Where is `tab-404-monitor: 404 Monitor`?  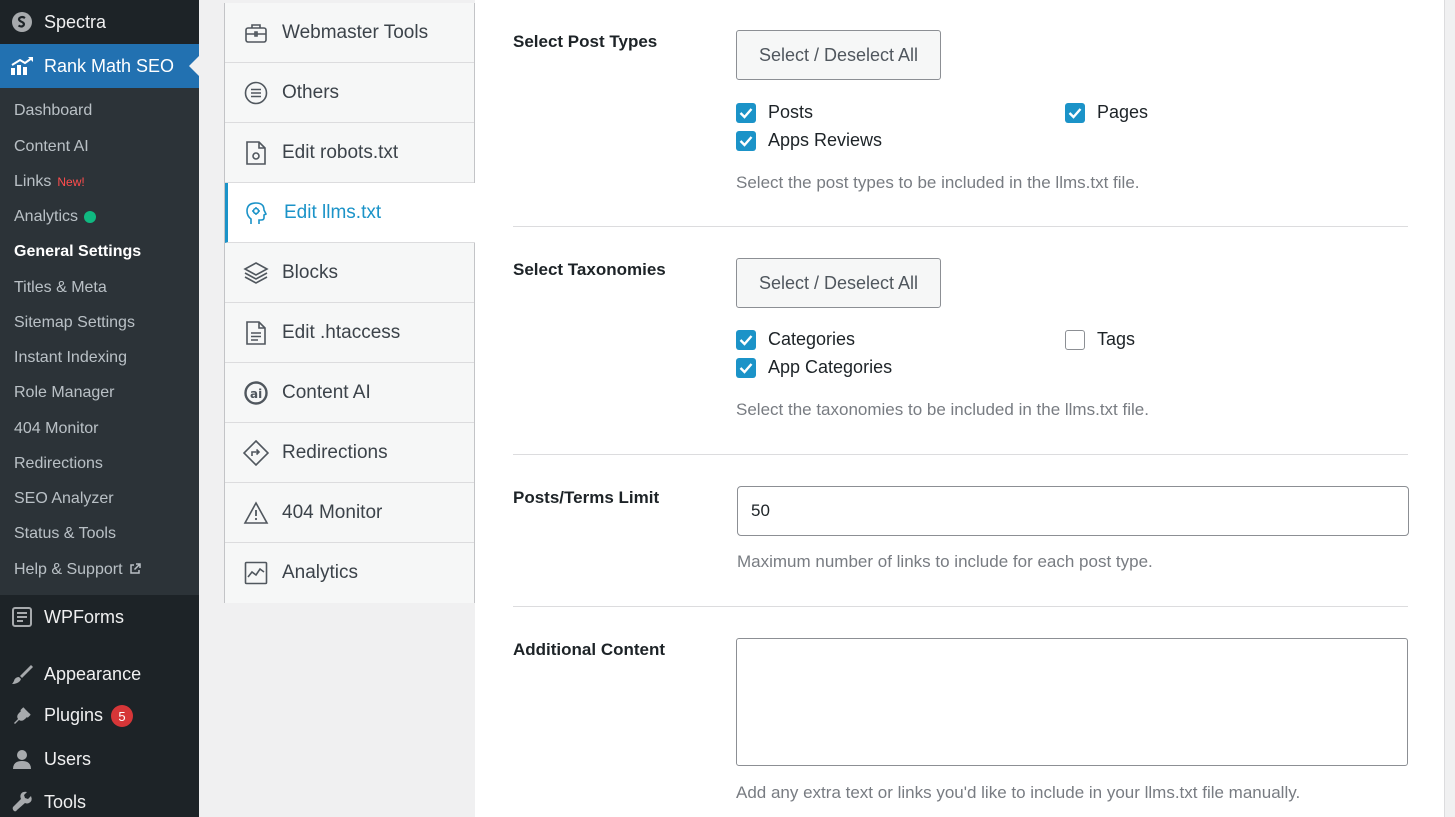 tab-404-monitor: 404 Monitor is located at coordinates (349, 513).